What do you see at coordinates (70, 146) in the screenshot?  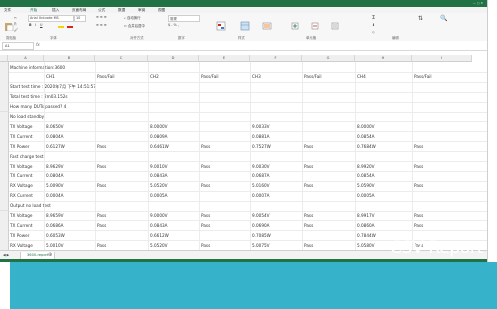 I see `table-cell: 0.6127W` at bounding box center [70, 146].